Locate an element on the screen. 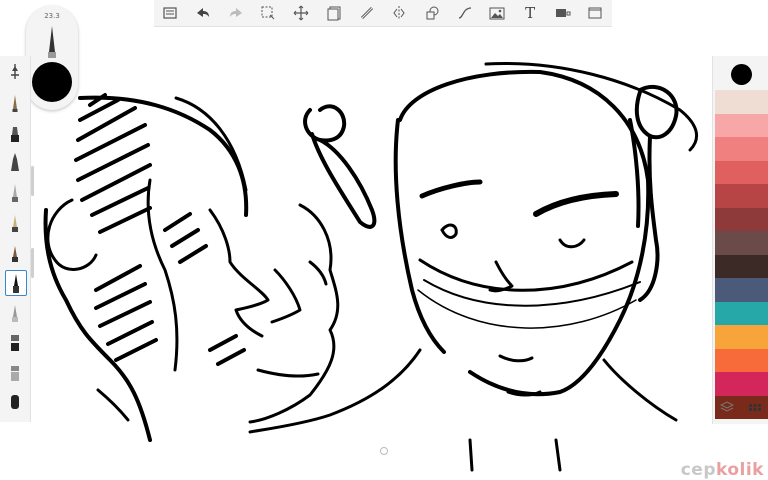 The image size is (768, 480). image-import-button is located at coordinates (497, 13).